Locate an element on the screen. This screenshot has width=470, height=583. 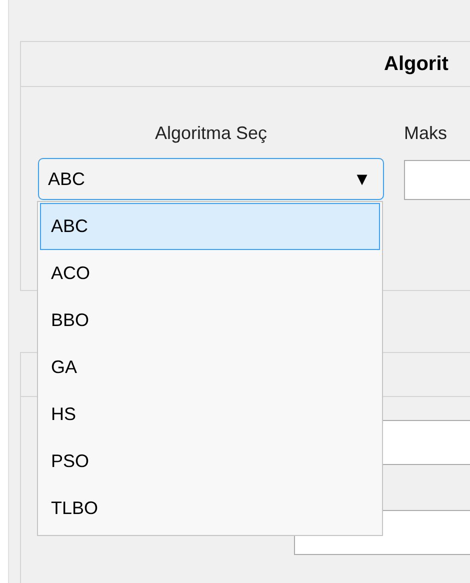
dropdown-option: PSO is located at coordinates (210, 461).